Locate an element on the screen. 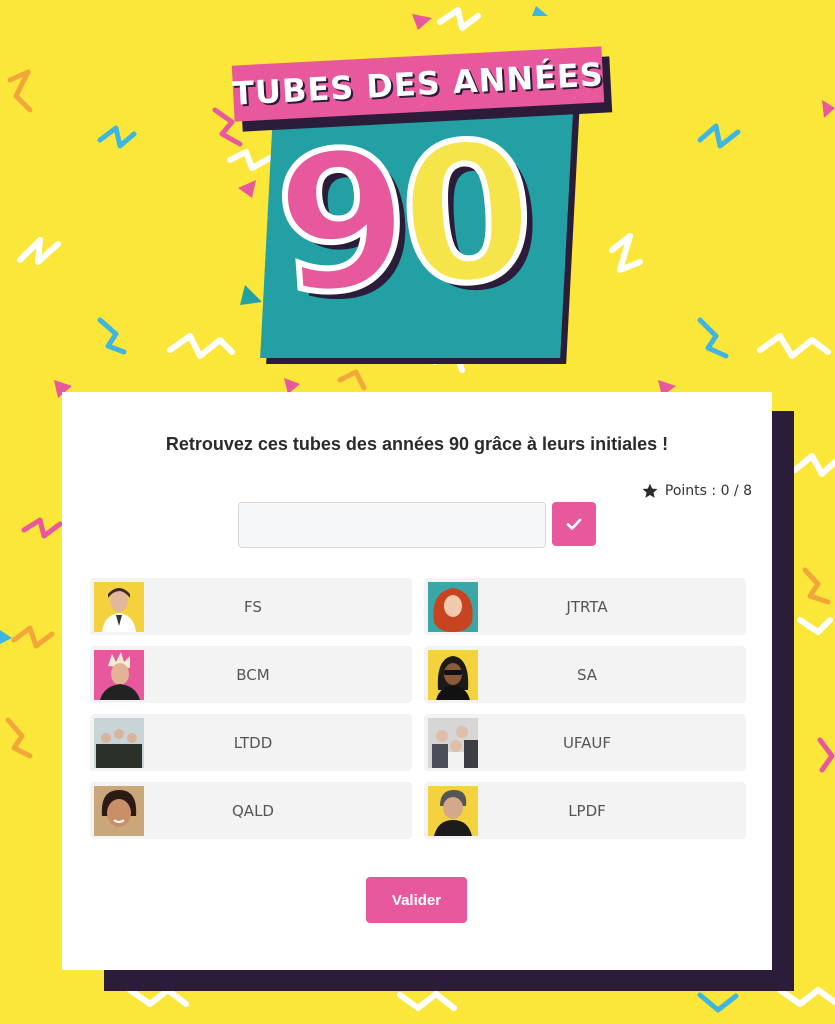 The image size is (835, 1024). song-initials: UFAUF is located at coordinates (587, 742).